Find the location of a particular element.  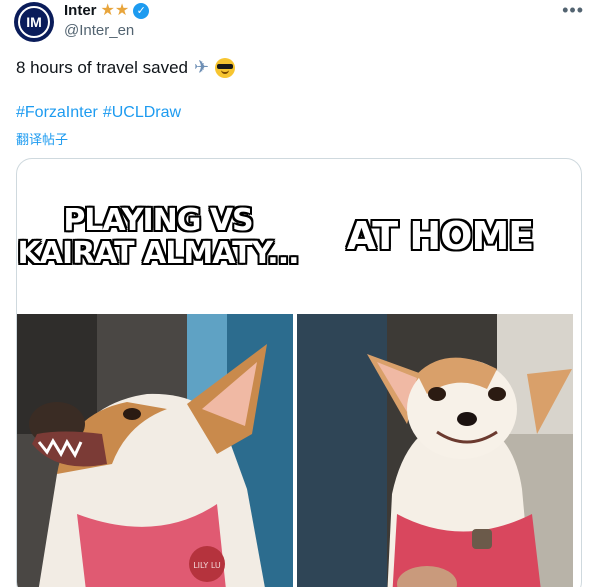

meme-caption-right: AT HOME is located at coordinates (440, 236).